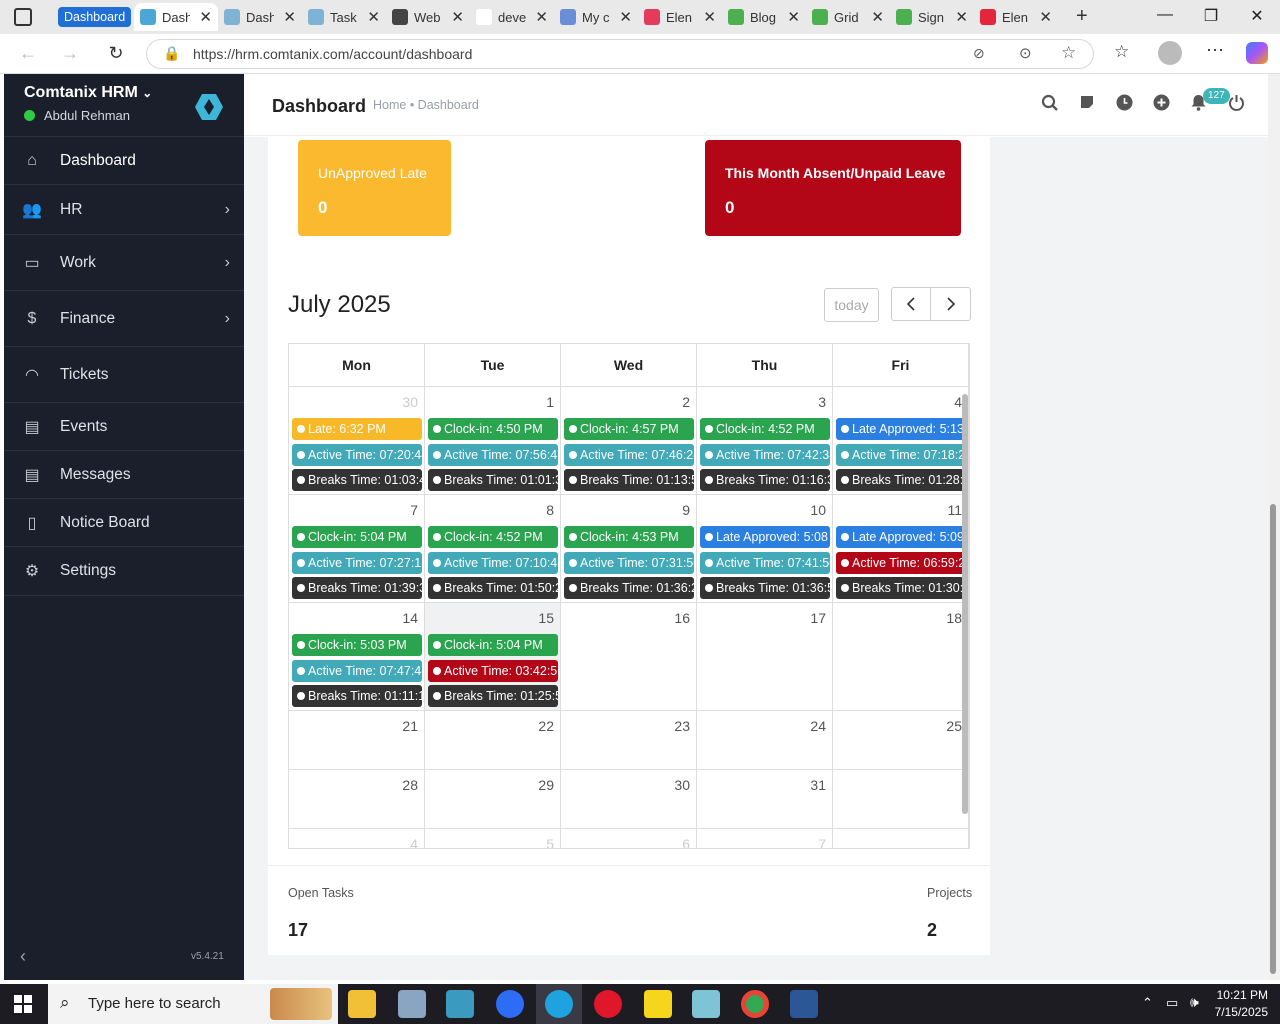  What do you see at coordinates (1121, 52) in the screenshot?
I see `favorites-icon: ☆` at bounding box center [1121, 52].